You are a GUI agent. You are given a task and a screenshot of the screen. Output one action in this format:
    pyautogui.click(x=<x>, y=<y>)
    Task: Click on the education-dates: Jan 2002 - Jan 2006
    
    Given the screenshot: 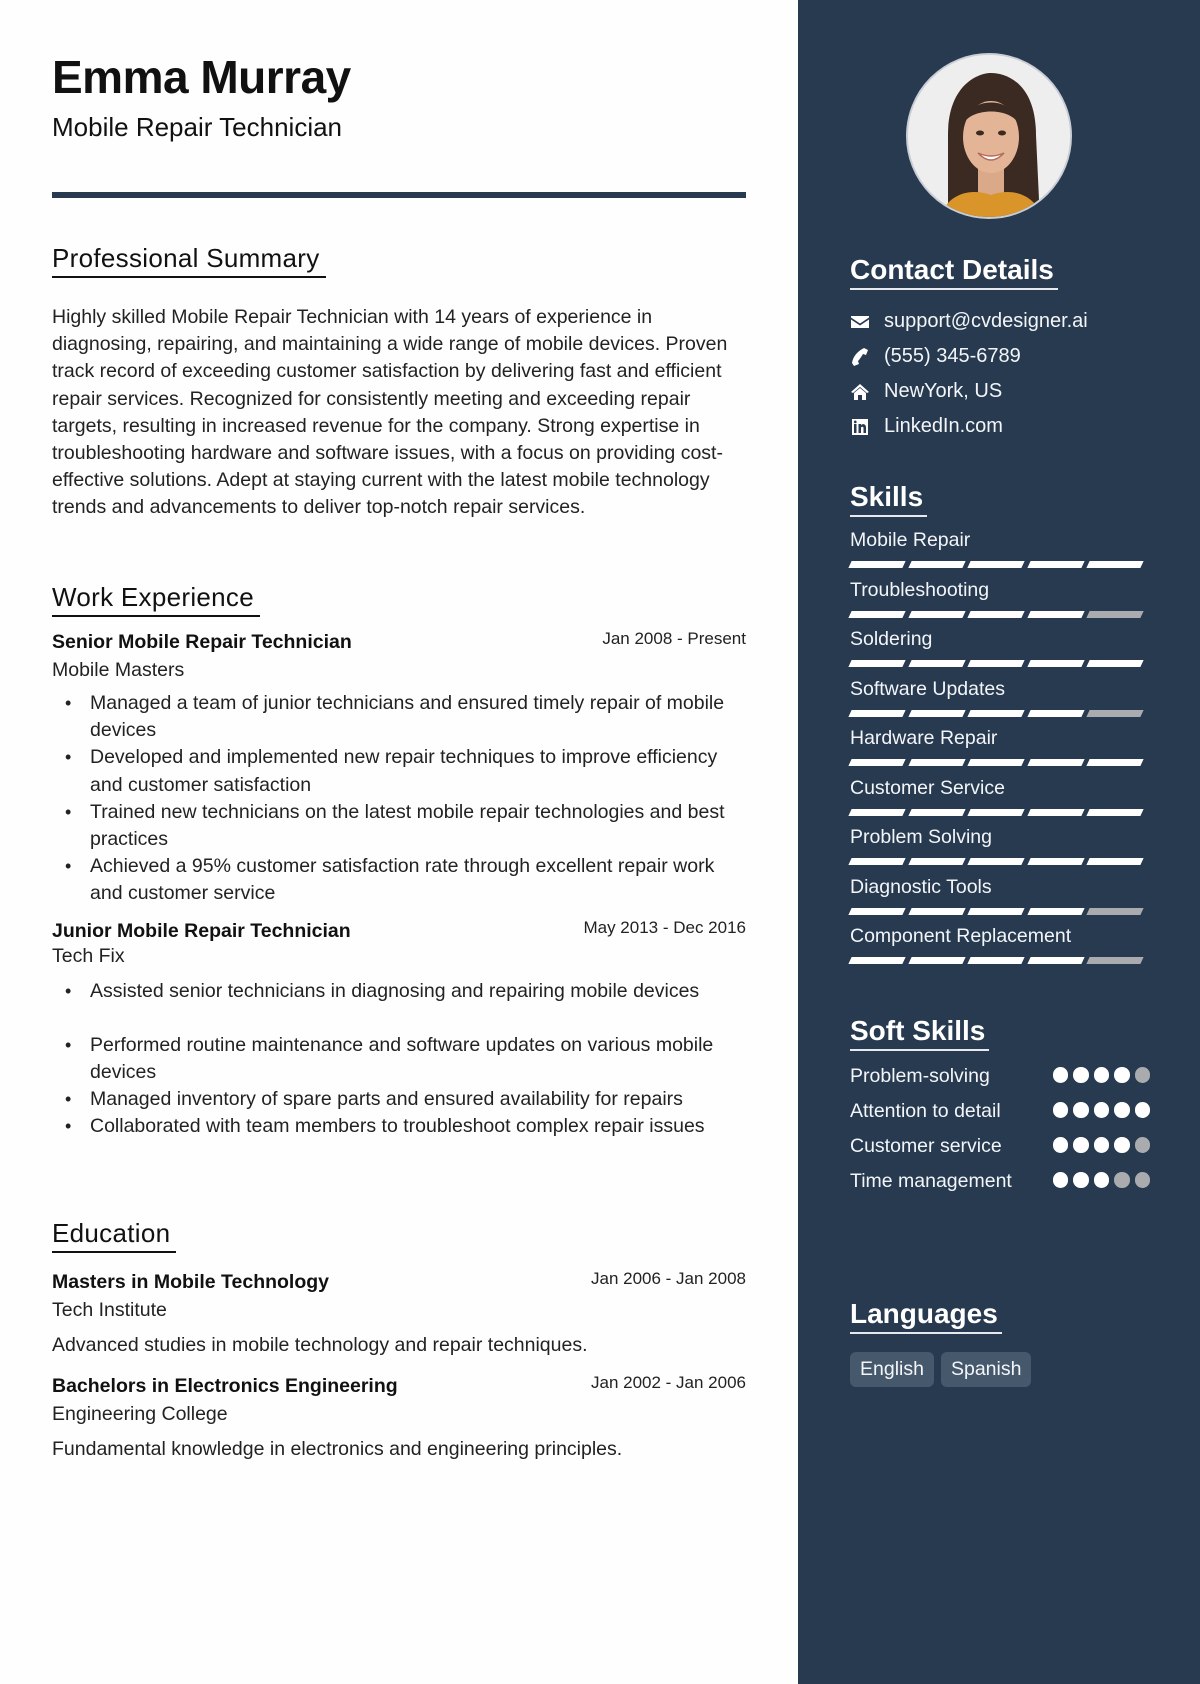 What is the action you would take?
    pyautogui.click(x=668, y=1382)
    